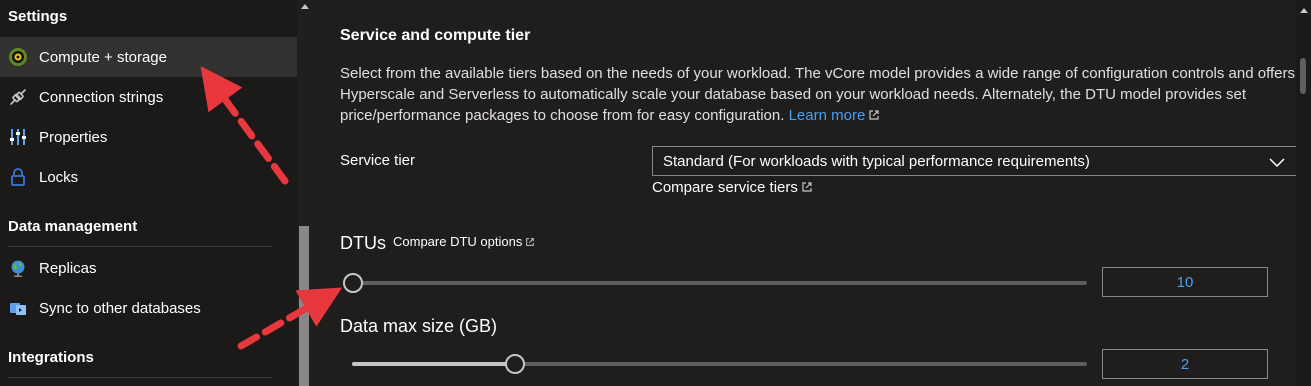 The height and width of the screenshot is (386, 1311). I want to click on lock-icon, so click(18, 177).